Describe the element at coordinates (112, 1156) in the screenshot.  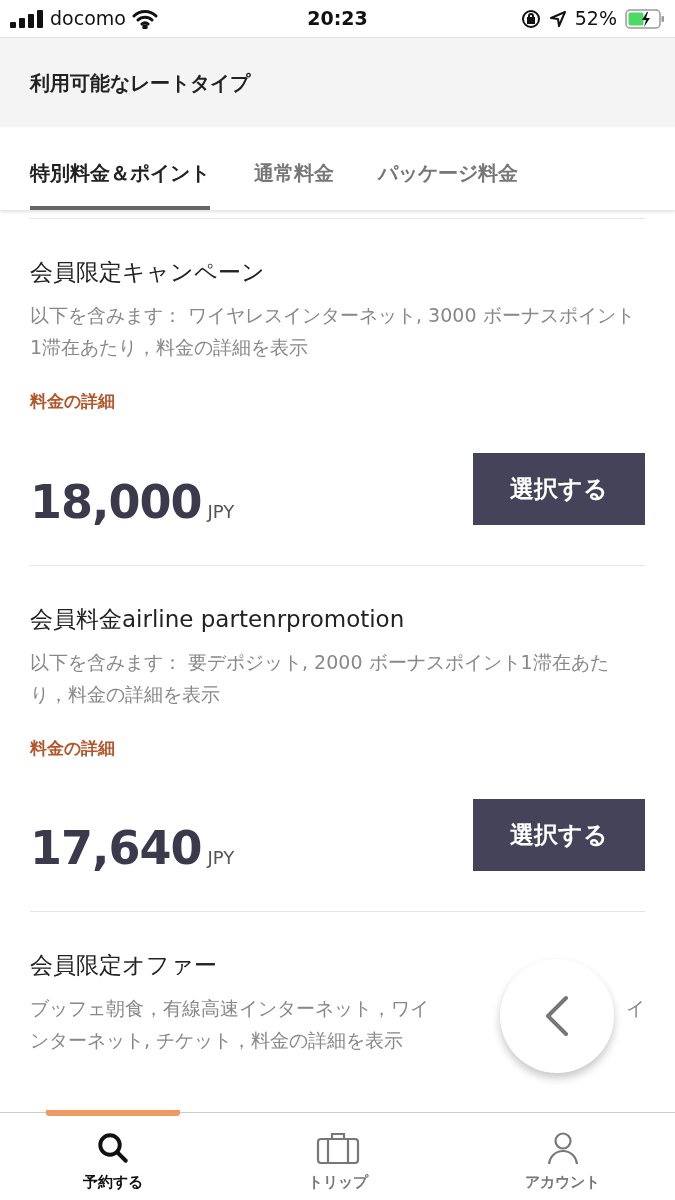
I see `nav-tab: 予約する` at that location.